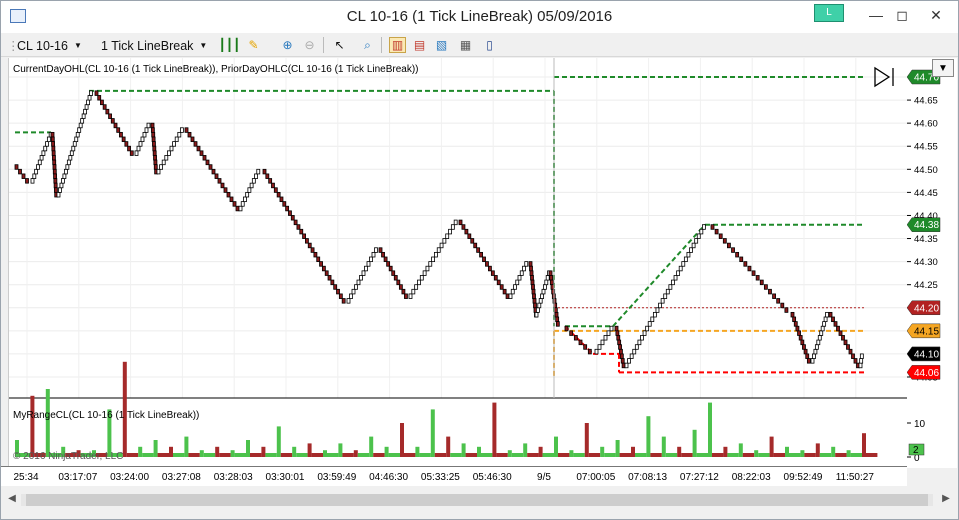  What do you see at coordinates (12, 500) in the screenshot?
I see `scroll-left-icon: ◀` at bounding box center [12, 500].